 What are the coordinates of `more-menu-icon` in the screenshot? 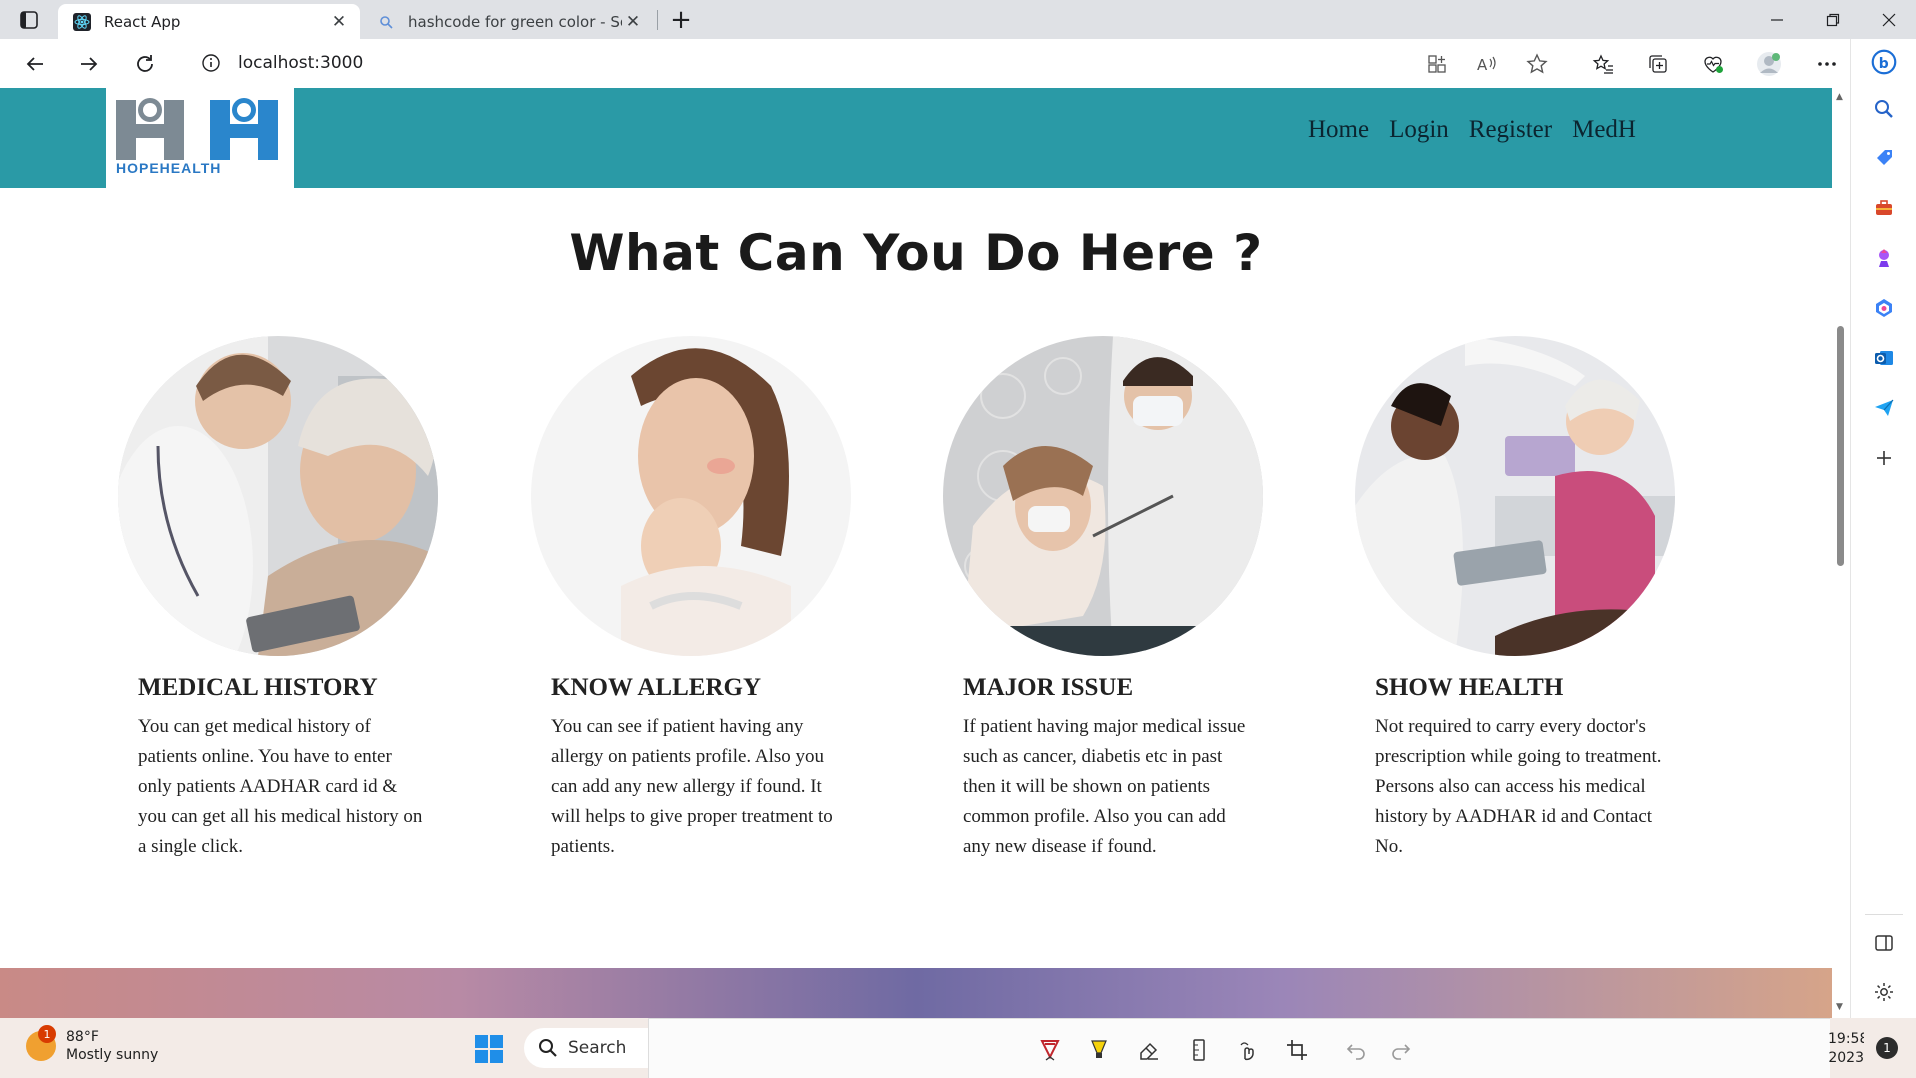 It's located at (1827, 64).